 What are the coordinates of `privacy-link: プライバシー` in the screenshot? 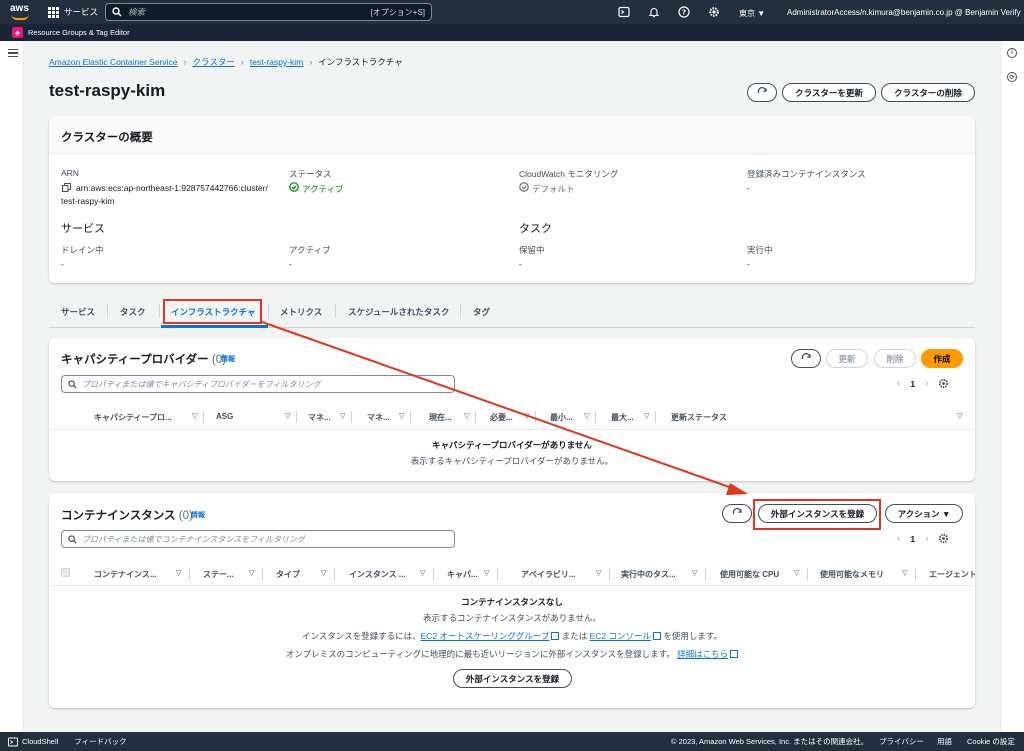 It's located at (901, 741).